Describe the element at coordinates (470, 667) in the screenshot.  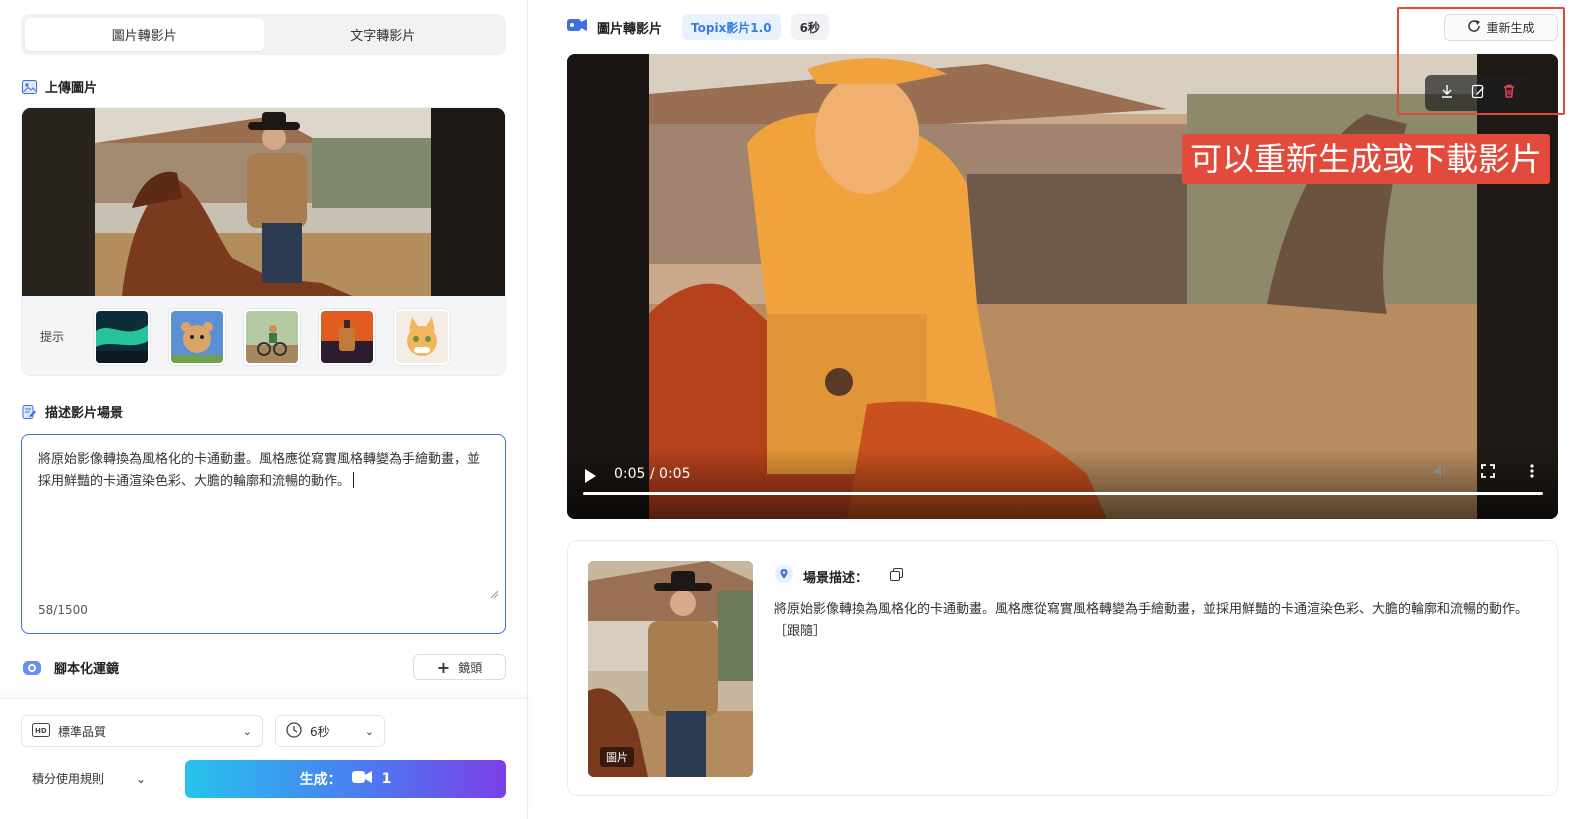
I see `lens-button-label: 鏡頭` at that location.